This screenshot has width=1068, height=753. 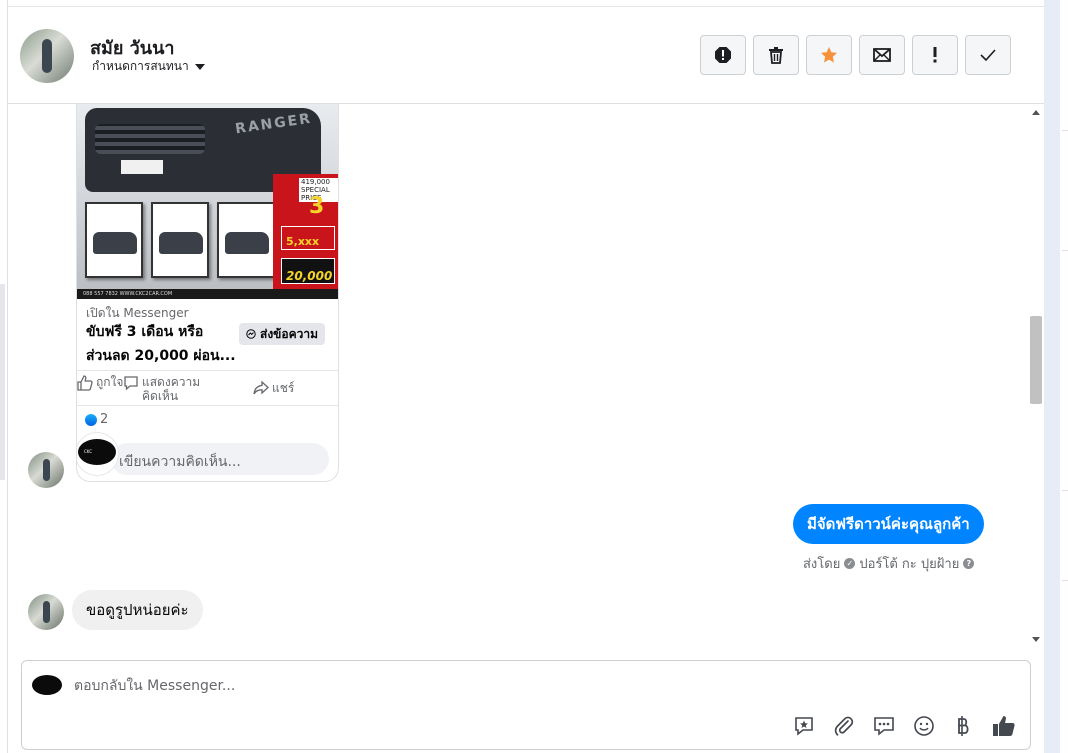 What do you see at coordinates (1056, 376) in the screenshot?
I see `right-panel-edge` at bounding box center [1056, 376].